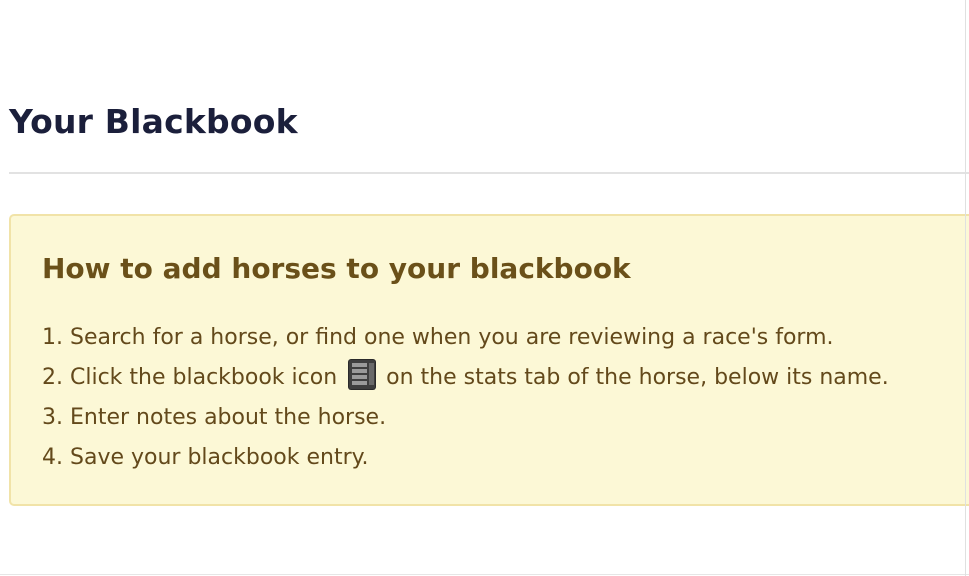  I want to click on step-text: Enter notes about the horse., so click(228, 417).